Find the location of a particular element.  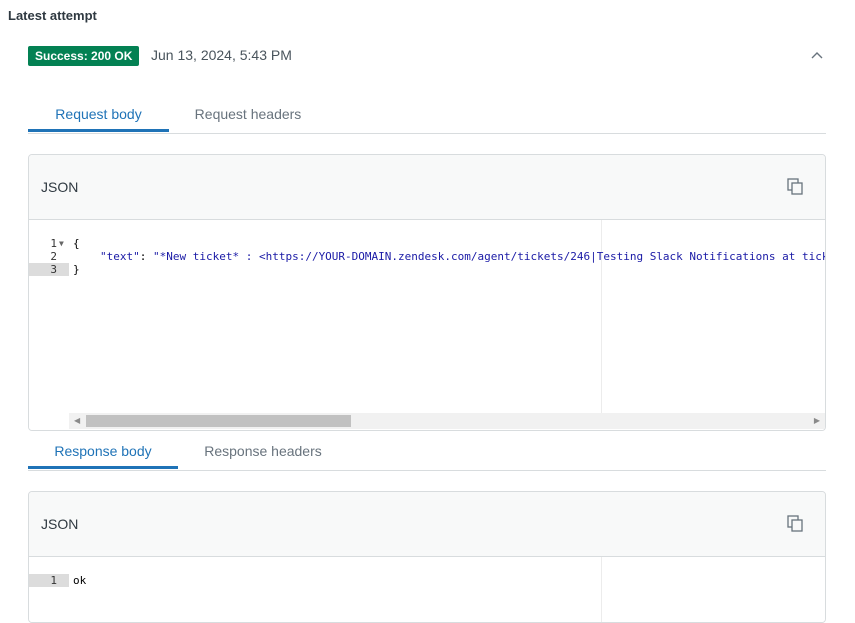

code-text: ok is located at coordinates (80, 580).